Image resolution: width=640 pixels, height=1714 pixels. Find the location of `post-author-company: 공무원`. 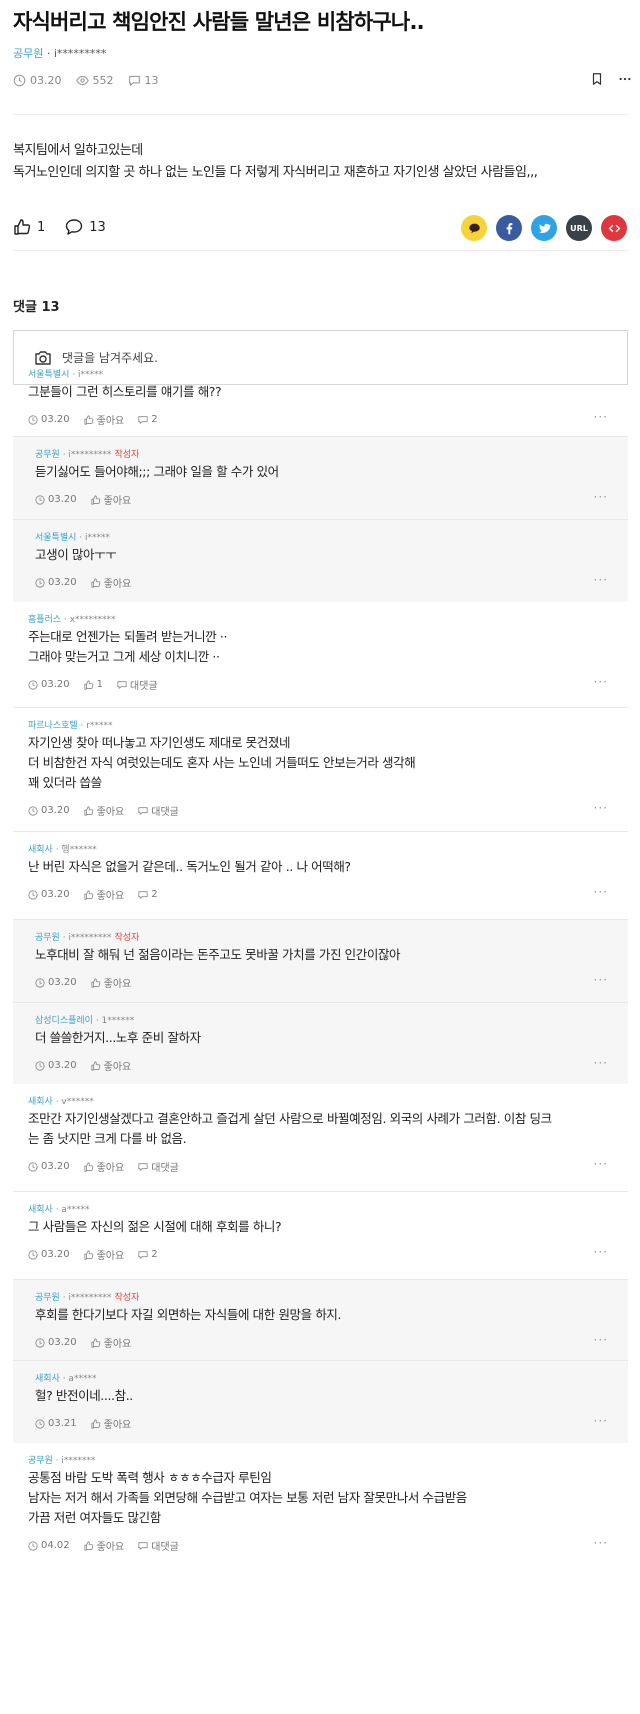

post-author-company: 공무원 is located at coordinates (28, 53).